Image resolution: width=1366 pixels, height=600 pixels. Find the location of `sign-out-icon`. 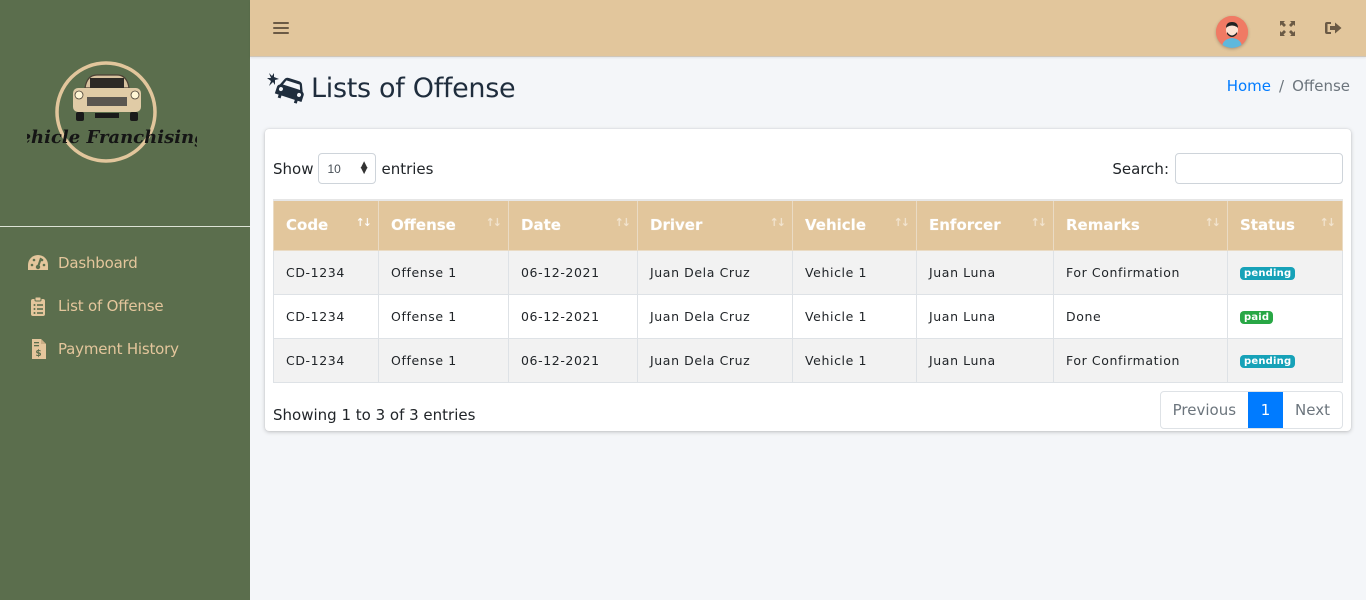

sign-out-icon is located at coordinates (1333, 28).